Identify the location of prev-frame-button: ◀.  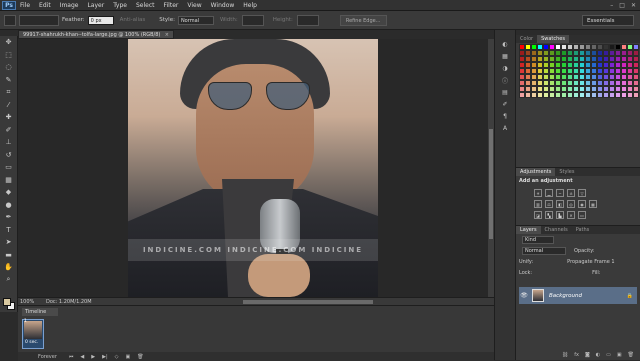
(82, 357).